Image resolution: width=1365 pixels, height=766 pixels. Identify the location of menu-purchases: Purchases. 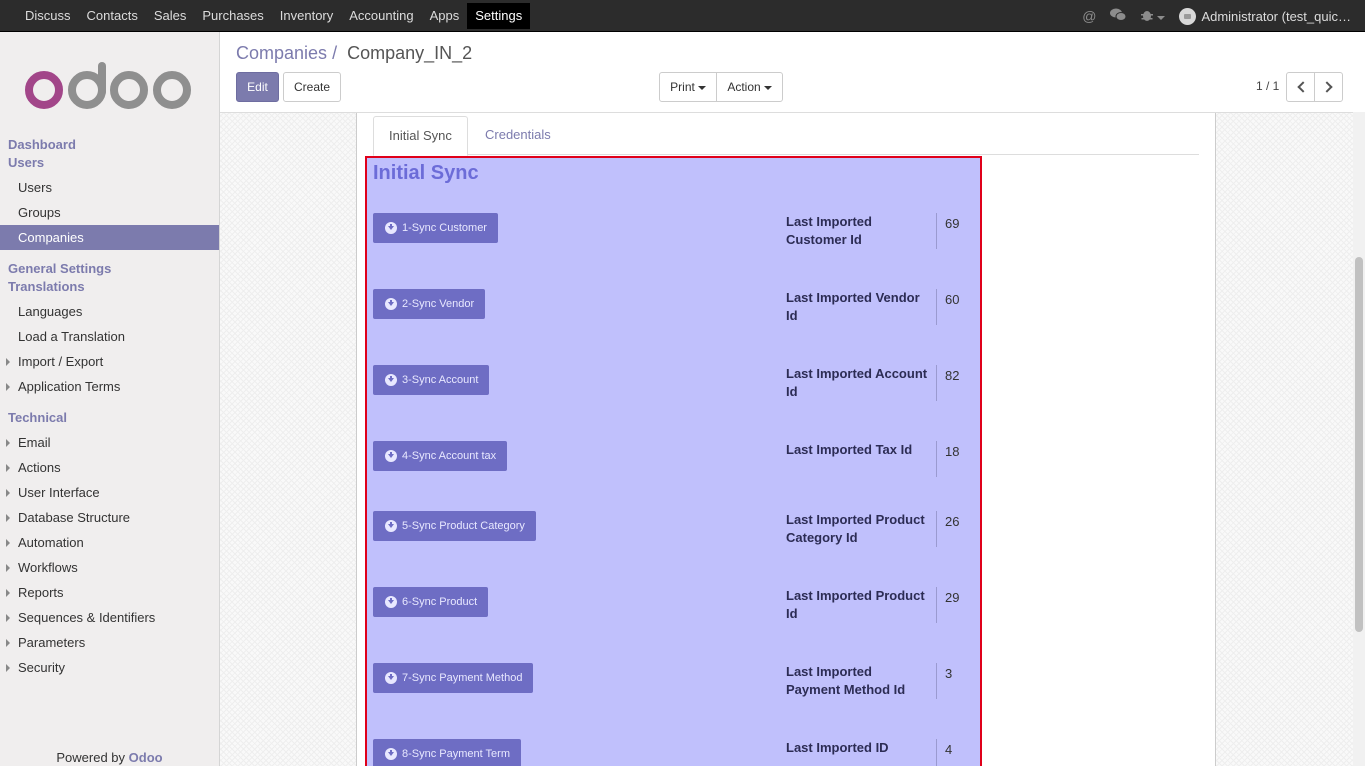
(232, 16).